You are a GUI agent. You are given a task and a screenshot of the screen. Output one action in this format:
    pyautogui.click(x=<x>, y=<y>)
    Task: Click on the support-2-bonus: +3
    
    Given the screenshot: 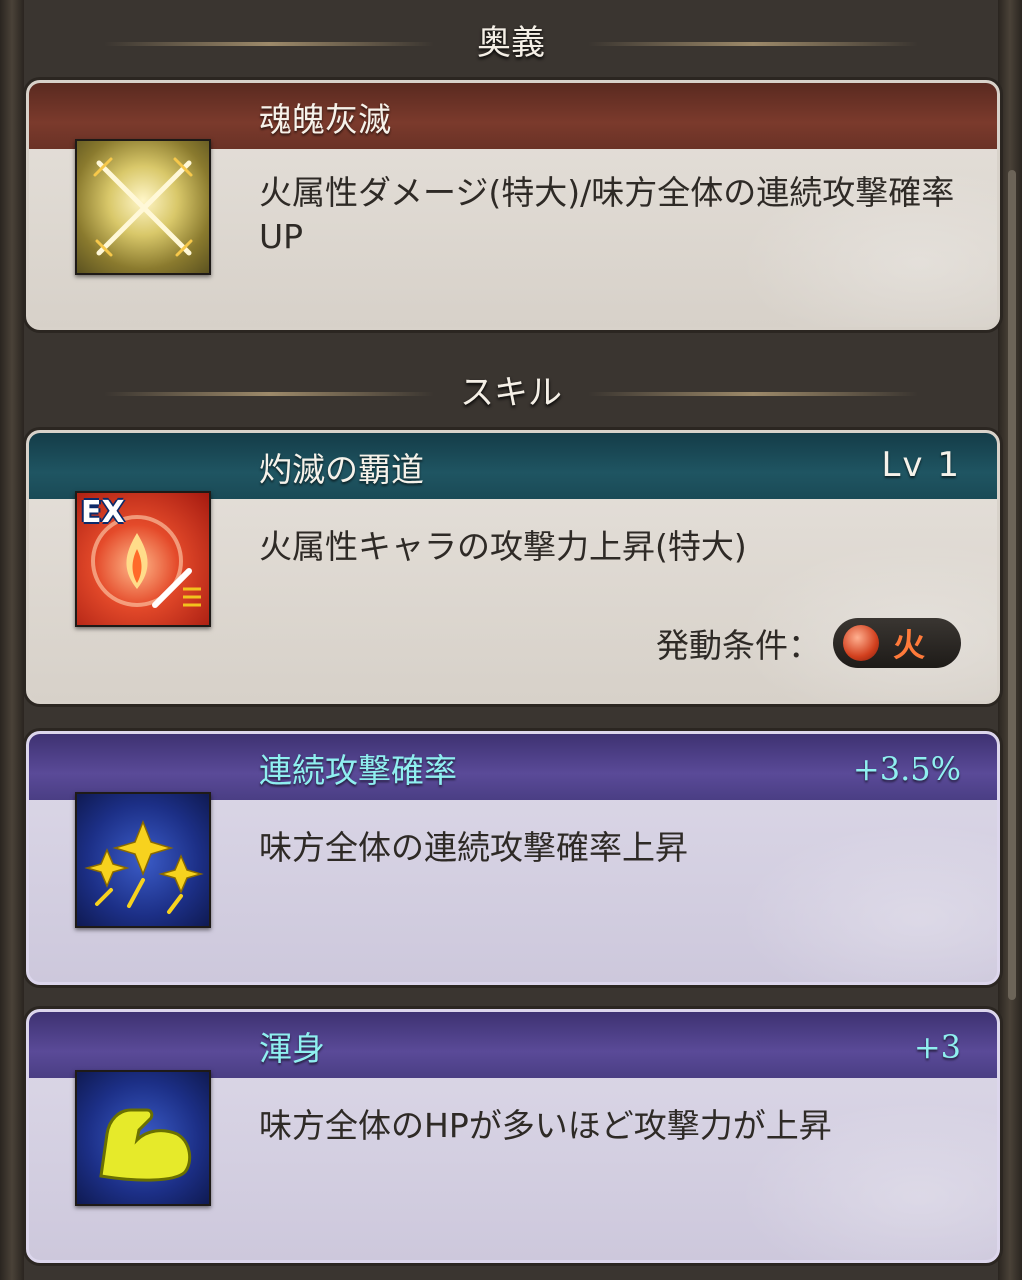 What is the action you would take?
    pyautogui.click(x=937, y=1047)
    